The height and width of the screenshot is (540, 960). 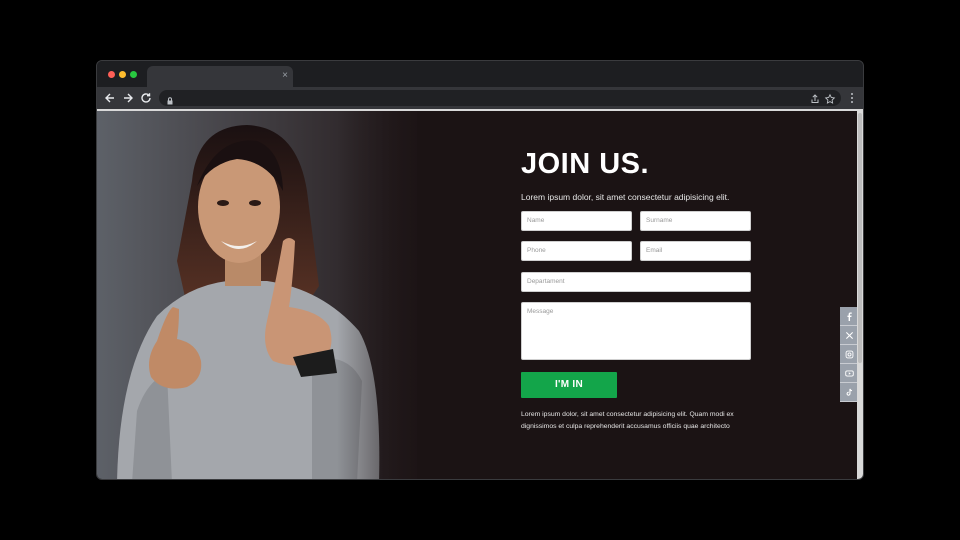 What do you see at coordinates (849, 316) in the screenshot?
I see `facebook-icon` at bounding box center [849, 316].